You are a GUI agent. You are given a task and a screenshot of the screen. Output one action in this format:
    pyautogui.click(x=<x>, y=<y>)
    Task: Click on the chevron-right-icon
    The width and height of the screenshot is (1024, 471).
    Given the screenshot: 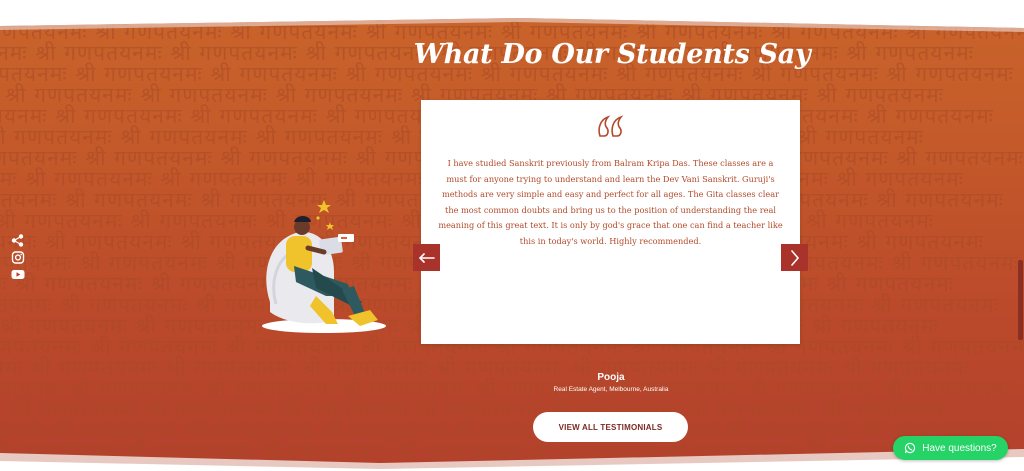 What is the action you would take?
    pyautogui.click(x=794, y=257)
    